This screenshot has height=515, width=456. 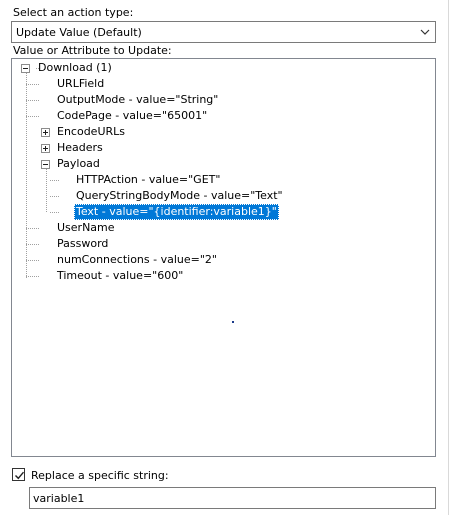 What do you see at coordinates (80, 84) in the screenshot?
I see `tree-node-urlfield: URLField` at bounding box center [80, 84].